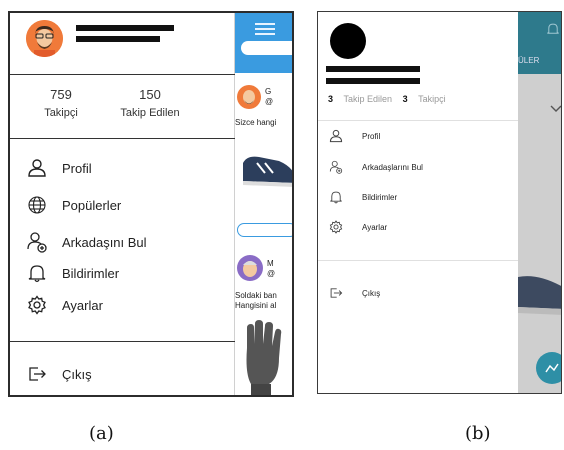 The width and height of the screenshot is (564, 450). What do you see at coordinates (256, 122) in the screenshot?
I see `feed-post-text: Sizce hangi` at bounding box center [256, 122].